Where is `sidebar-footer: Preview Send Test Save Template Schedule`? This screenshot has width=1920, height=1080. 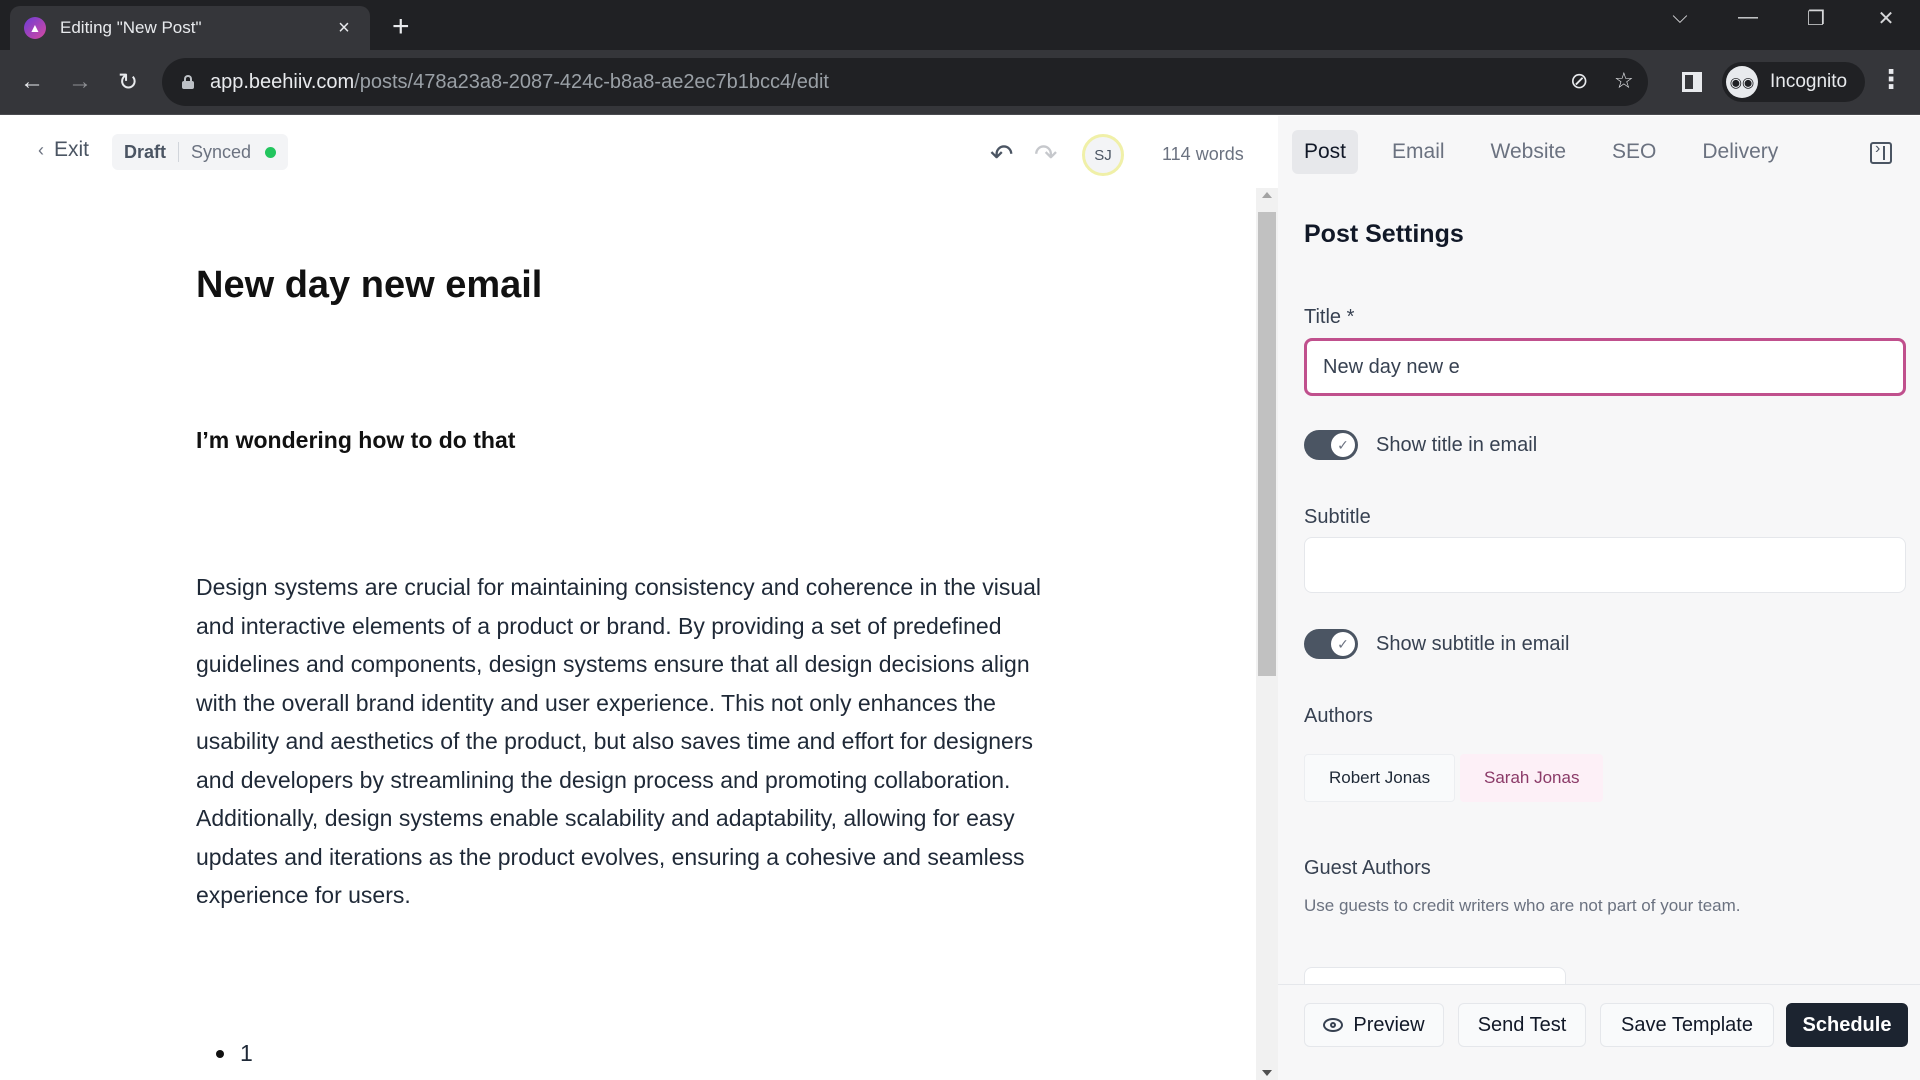 sidebar-footer: Preview Send Test Save Template Schedule is located at coordinates (1599, 1032).